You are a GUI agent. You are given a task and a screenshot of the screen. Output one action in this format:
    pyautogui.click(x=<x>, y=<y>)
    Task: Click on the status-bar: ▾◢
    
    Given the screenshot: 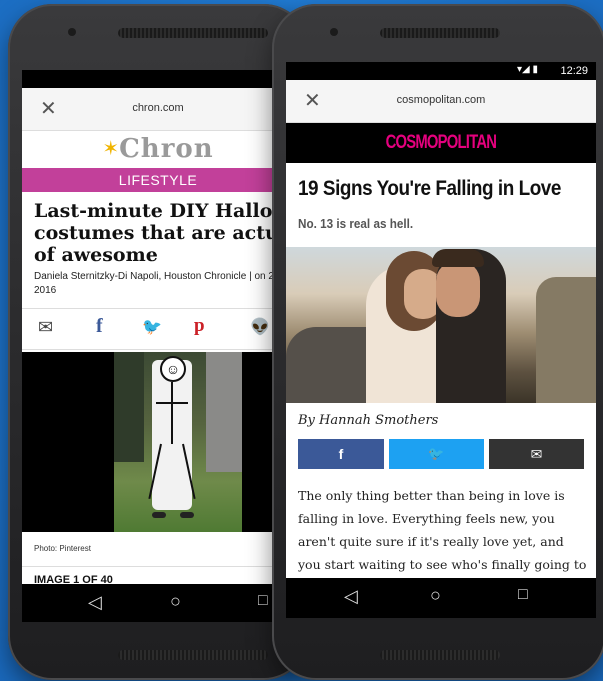 What is the action you would take?
    pyautogui.click(x=158, y=79)
    